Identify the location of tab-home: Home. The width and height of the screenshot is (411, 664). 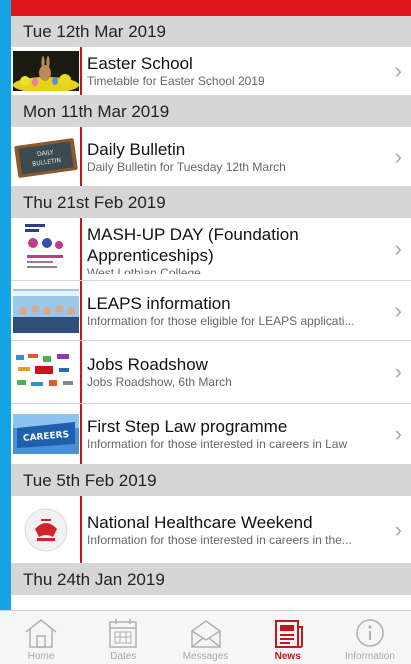
(41, 637).